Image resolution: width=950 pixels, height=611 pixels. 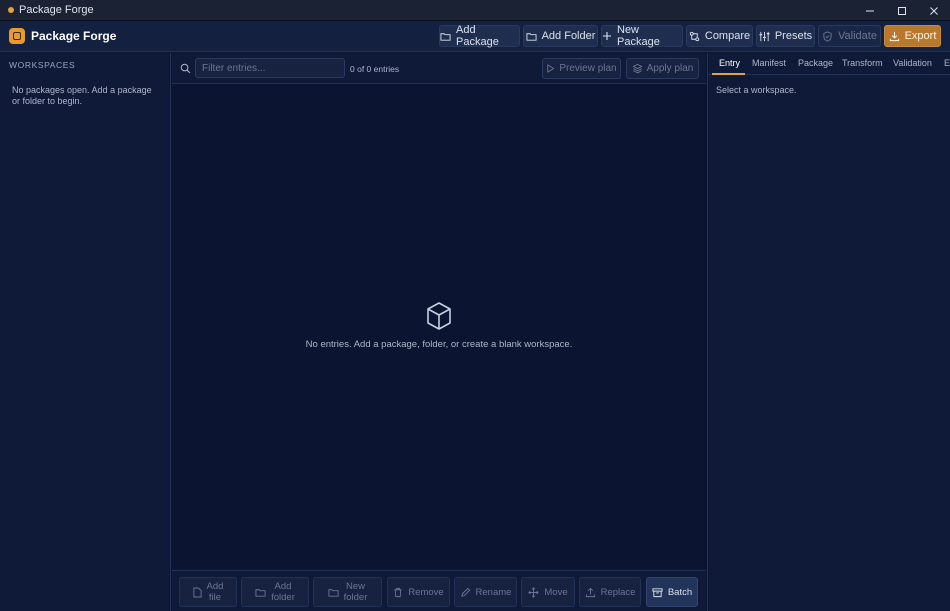 I want to click on batch-button: Batch, so click(x=672, y=592).